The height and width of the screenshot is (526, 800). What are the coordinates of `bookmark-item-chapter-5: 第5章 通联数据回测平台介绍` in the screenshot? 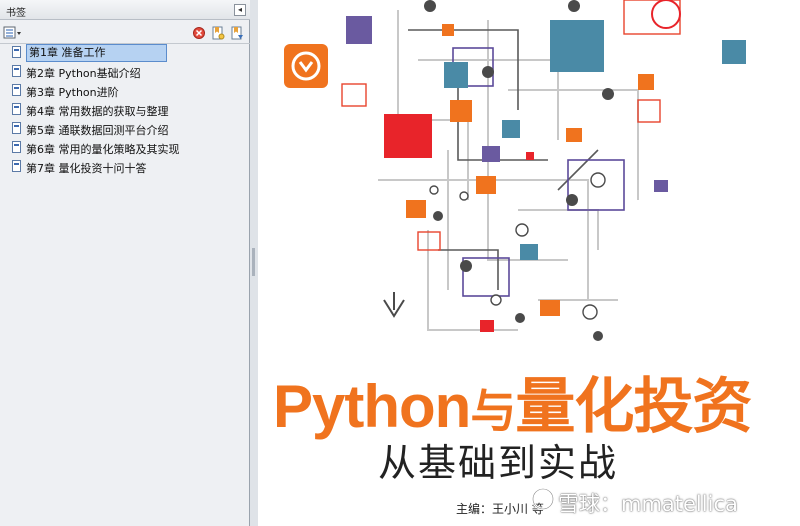 It's located at (124, 129).